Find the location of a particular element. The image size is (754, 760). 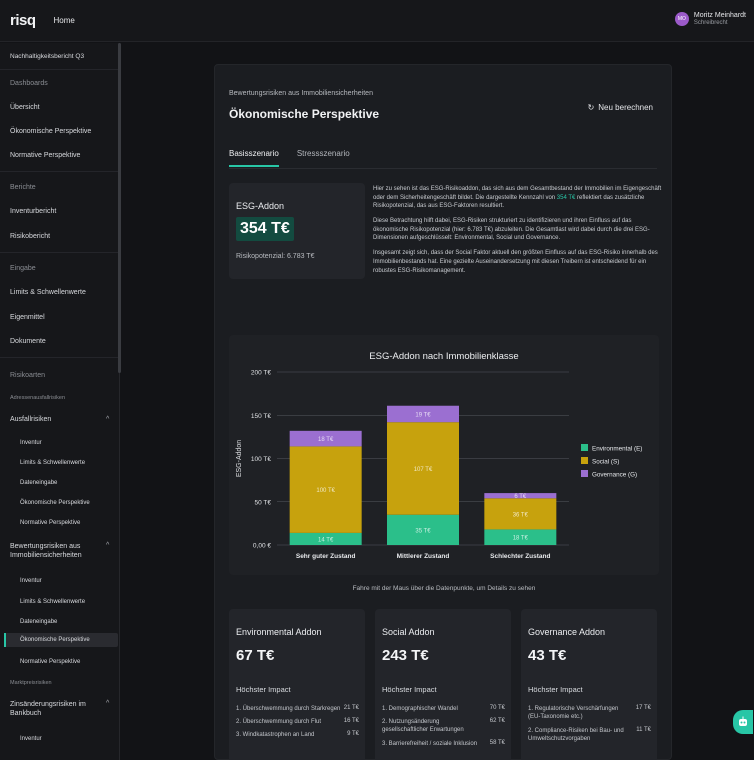

page-title: Ökonomische Perspektive is located at coordinates (304, 114).